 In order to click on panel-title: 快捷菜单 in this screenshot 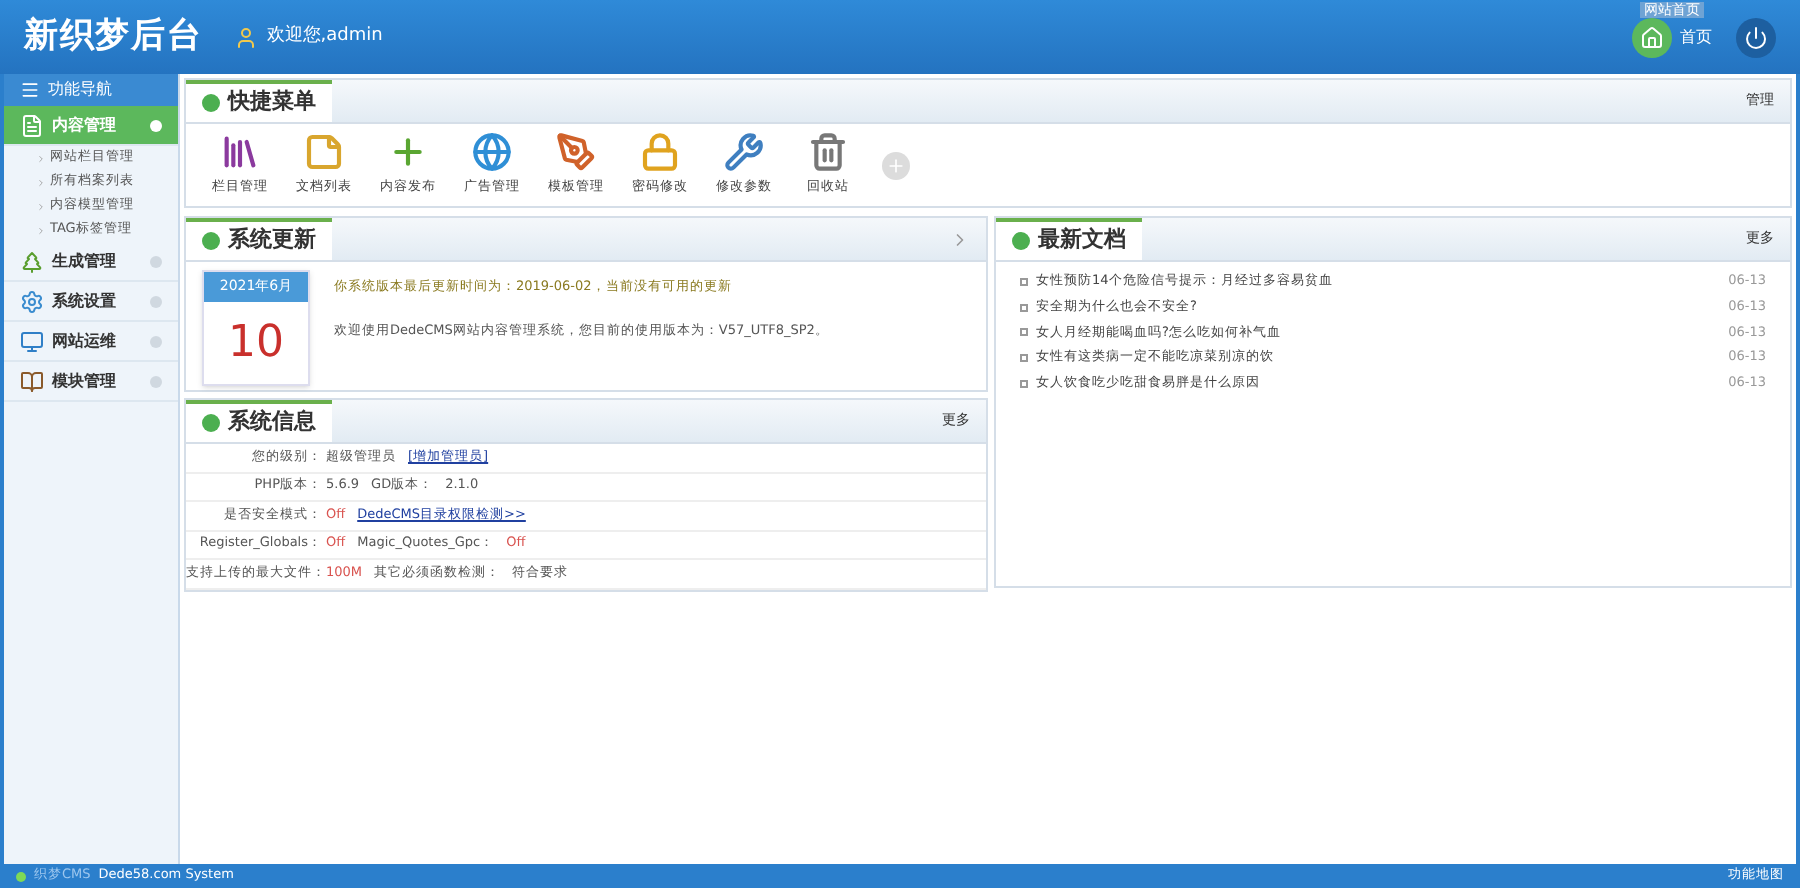, I will do `click(272, 102)`.